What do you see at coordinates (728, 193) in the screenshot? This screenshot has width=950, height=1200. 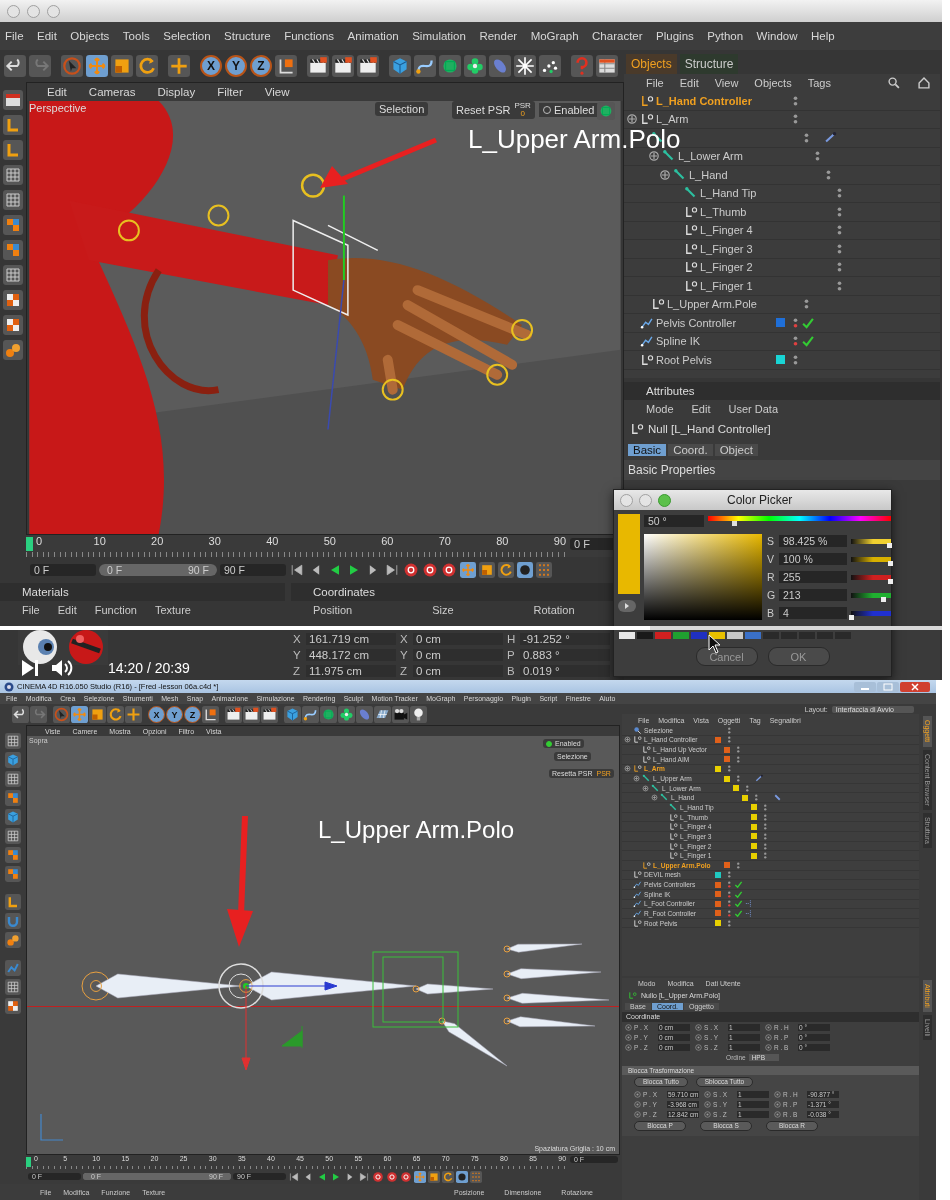 I see `object-name: L_Hand Tip` at bounding box center [728, 193].